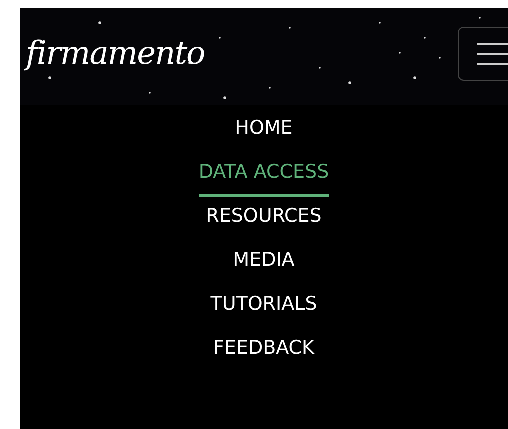 The width and height of the screenshot is (508, 429). I want to click on menu-item: HOME, so click(264, 134).